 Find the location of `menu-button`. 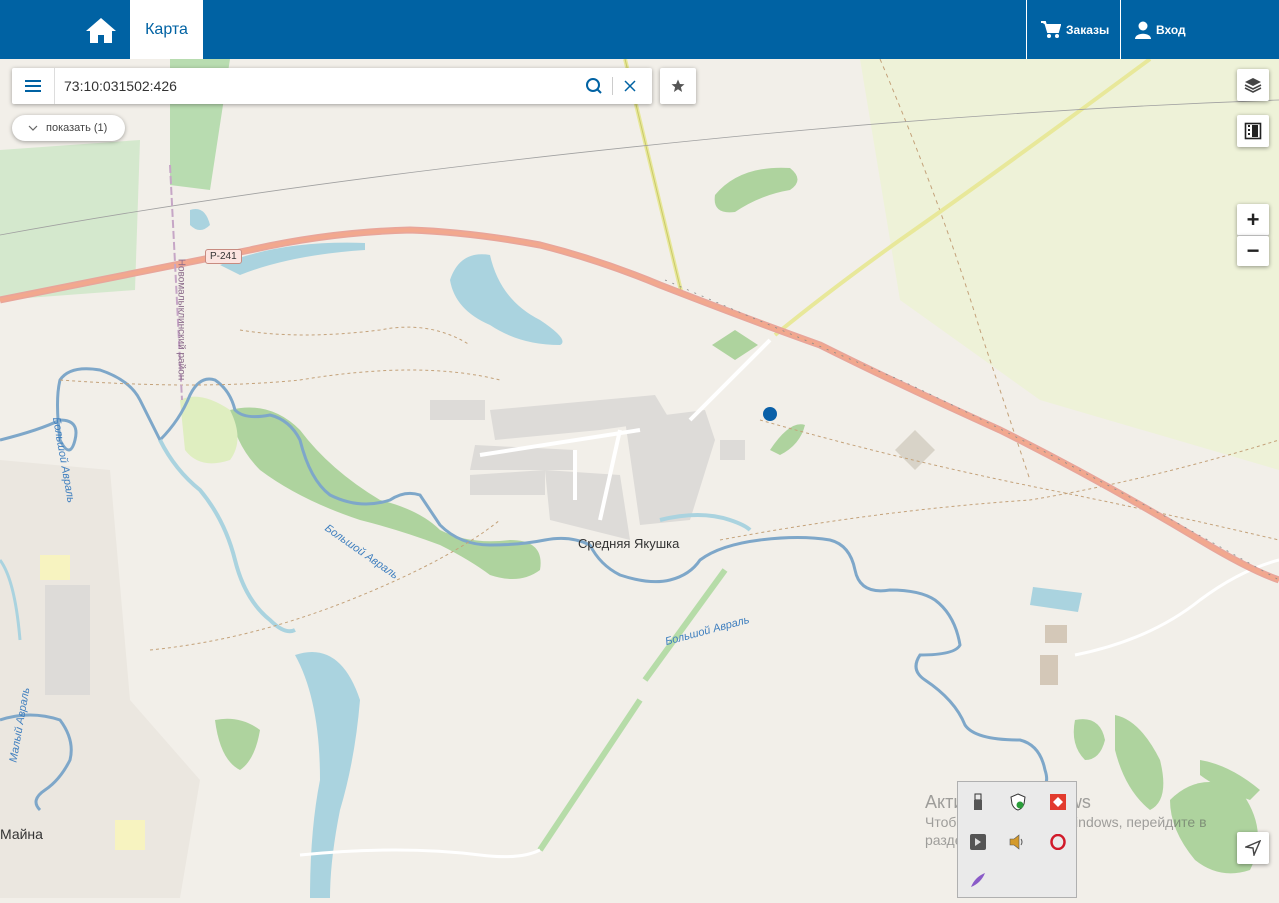

menu-button is located at coordinates (33, 86).